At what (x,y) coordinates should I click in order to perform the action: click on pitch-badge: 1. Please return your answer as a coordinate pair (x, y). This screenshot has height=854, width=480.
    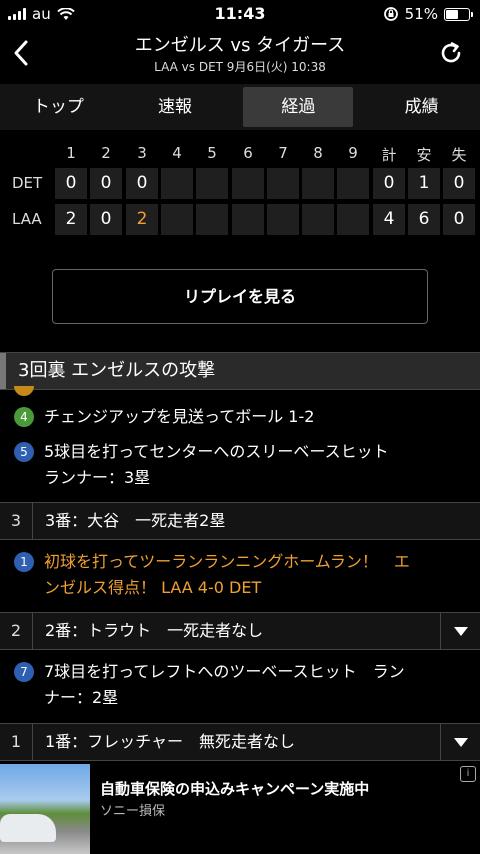
    Looking at the image, I should click on (24, 562).